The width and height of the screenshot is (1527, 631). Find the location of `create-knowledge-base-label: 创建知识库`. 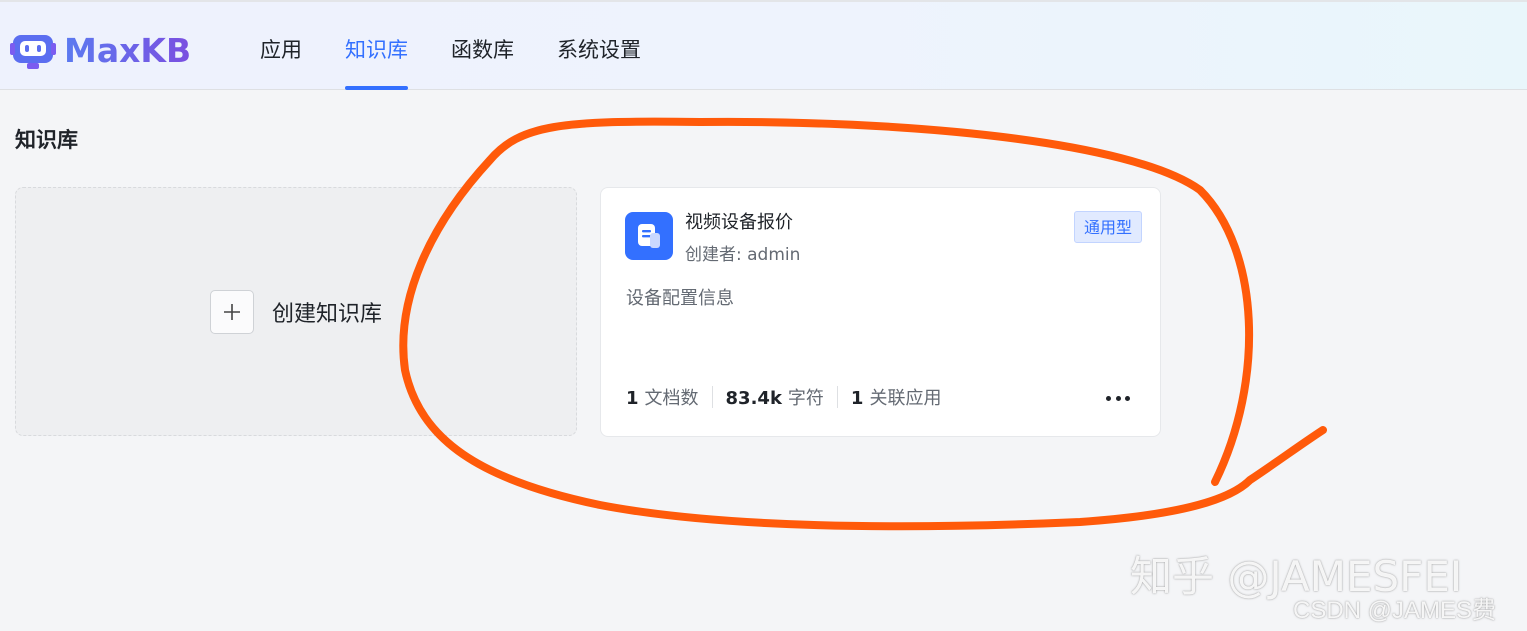

create-knowledge-base-label: 创建知识库 is located at coordinates (326, 314).